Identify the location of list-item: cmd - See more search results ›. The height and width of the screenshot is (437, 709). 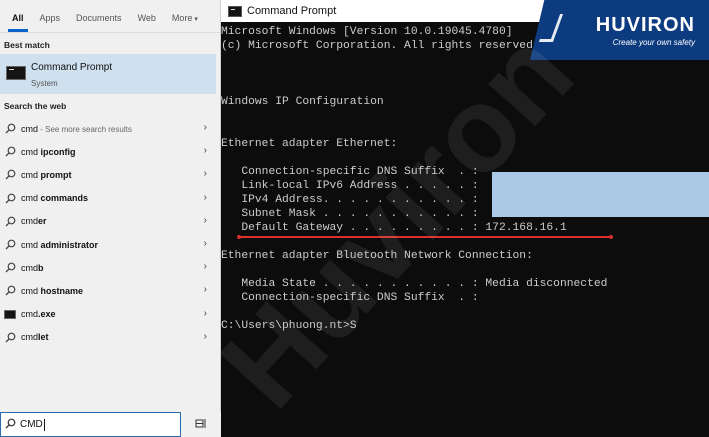
(110, 128).